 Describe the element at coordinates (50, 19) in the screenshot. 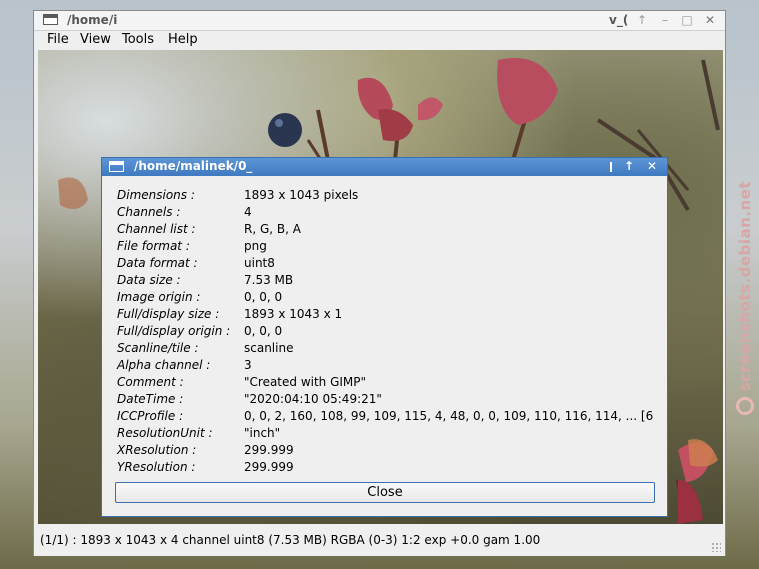

I see `window-icon` at that location.